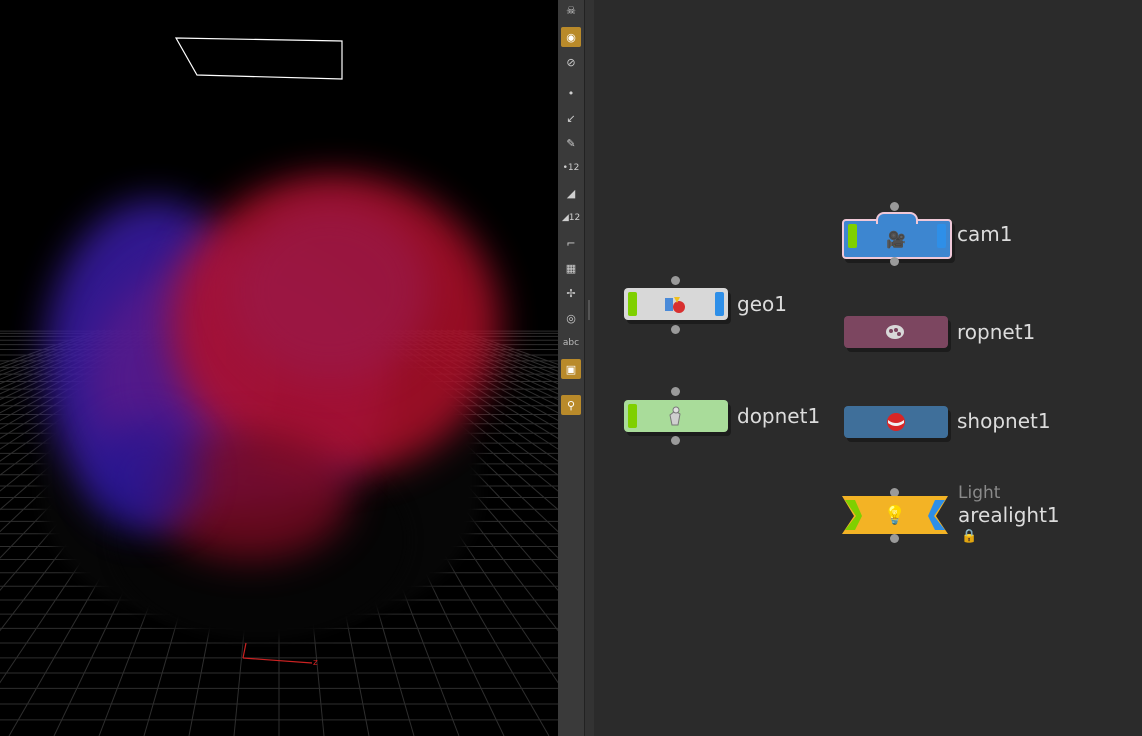 This screenshot has height=736, width=1142. What do you see at coordinates (762, 304) in the screenshot?
I see `node-label: geo1` at bounding box center [762, 304].